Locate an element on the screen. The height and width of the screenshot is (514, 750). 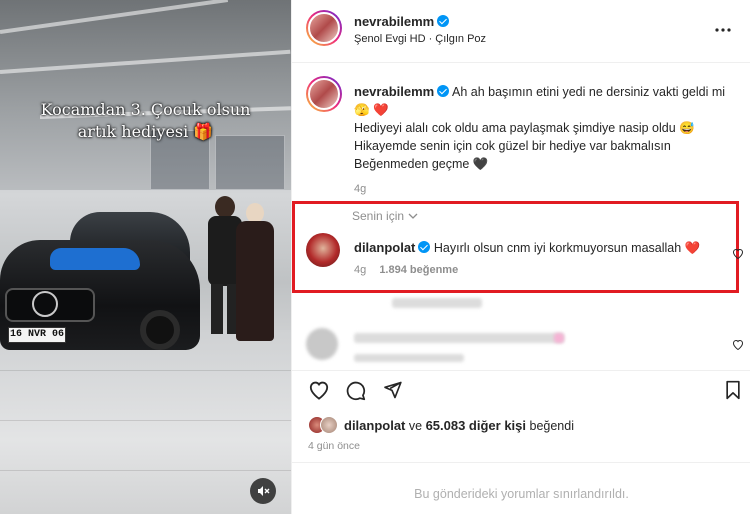
caption-time: 4g is located at coordinates (360, 189).